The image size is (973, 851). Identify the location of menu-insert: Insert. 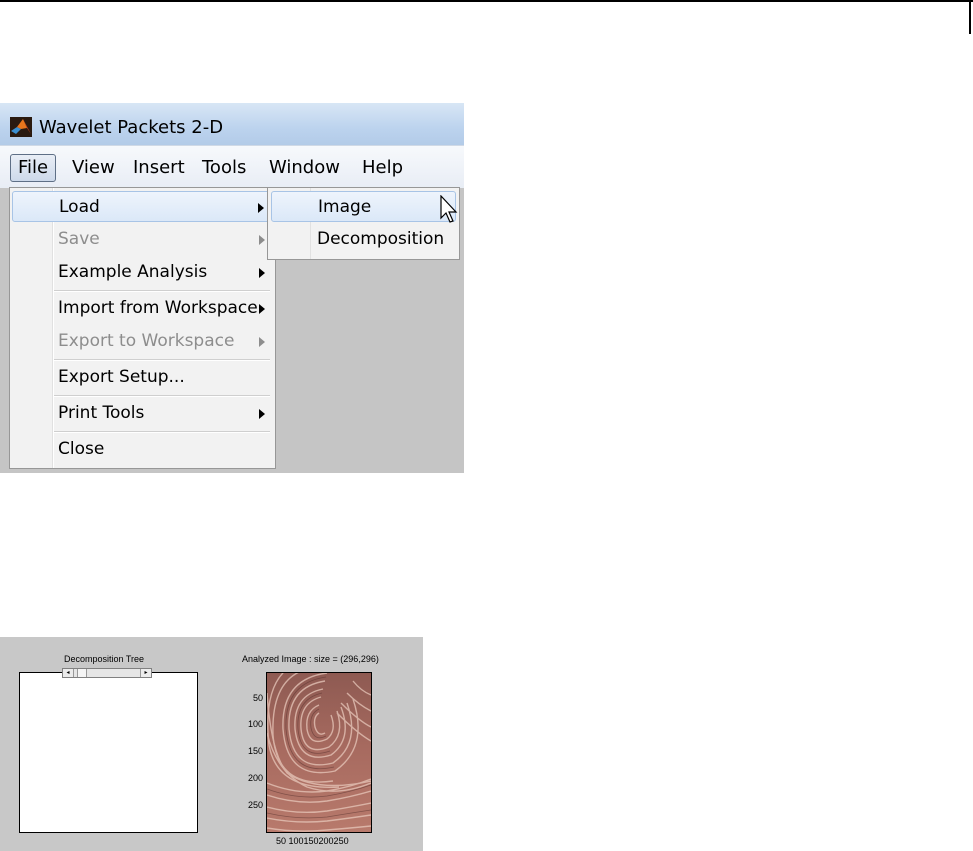
(159, 168).